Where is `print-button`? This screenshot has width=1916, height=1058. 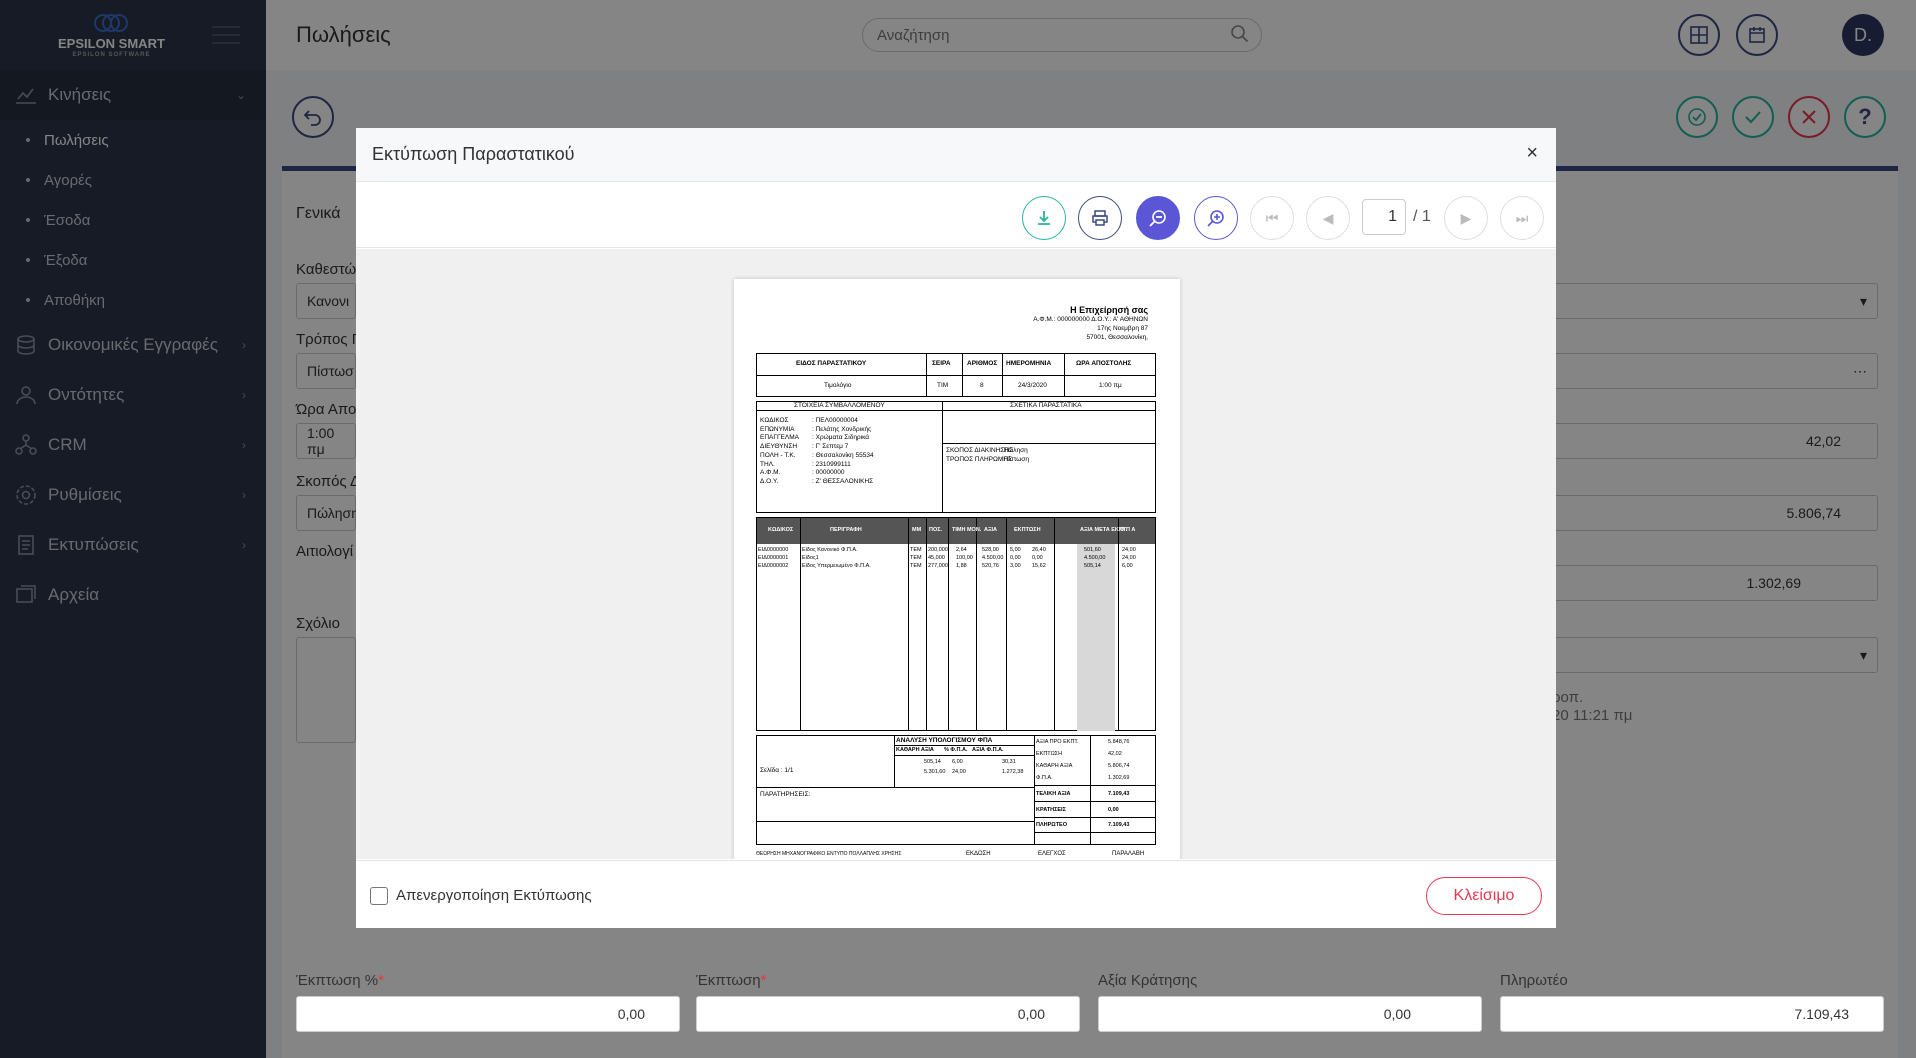
print-button is located at coordinates (1100, 218).